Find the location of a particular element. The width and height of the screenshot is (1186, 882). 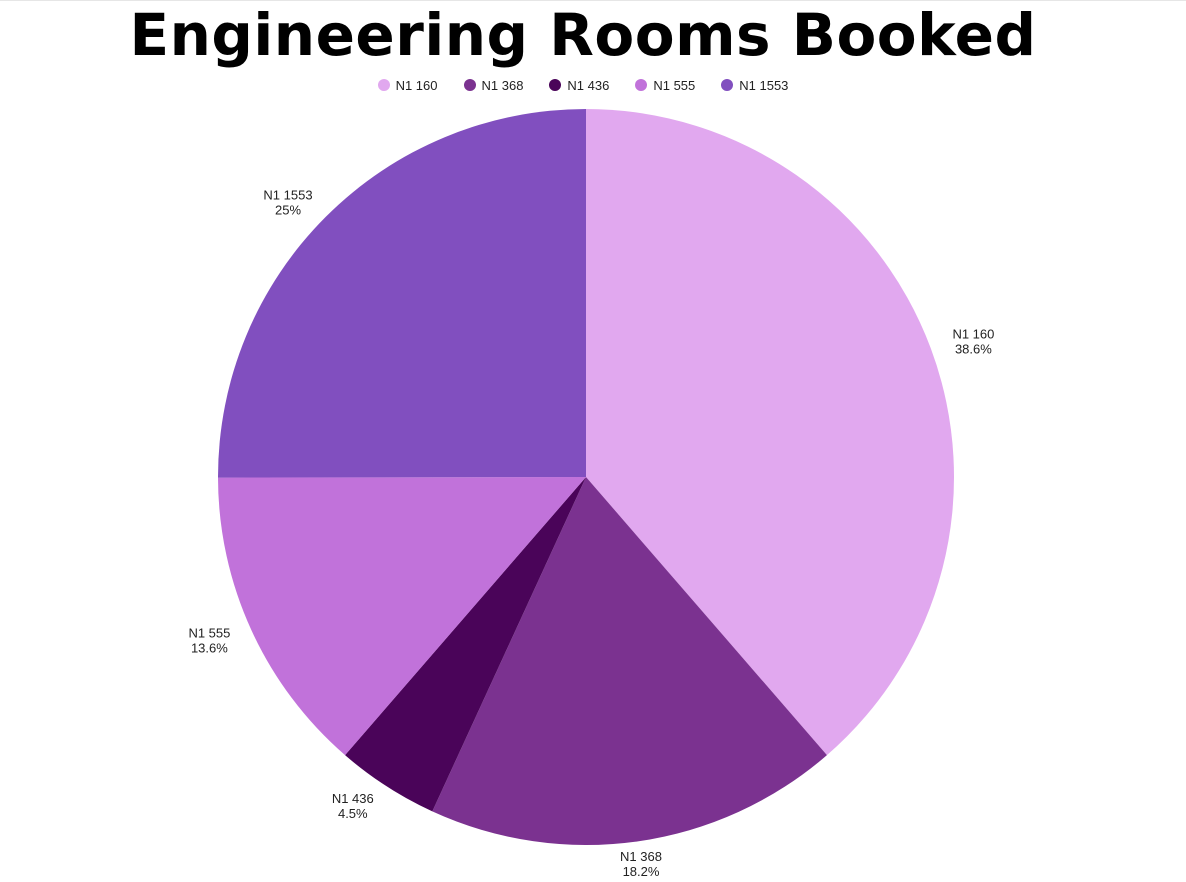

slice-value-label-n1-160: 38.6% is located at coordinates (973, 349).